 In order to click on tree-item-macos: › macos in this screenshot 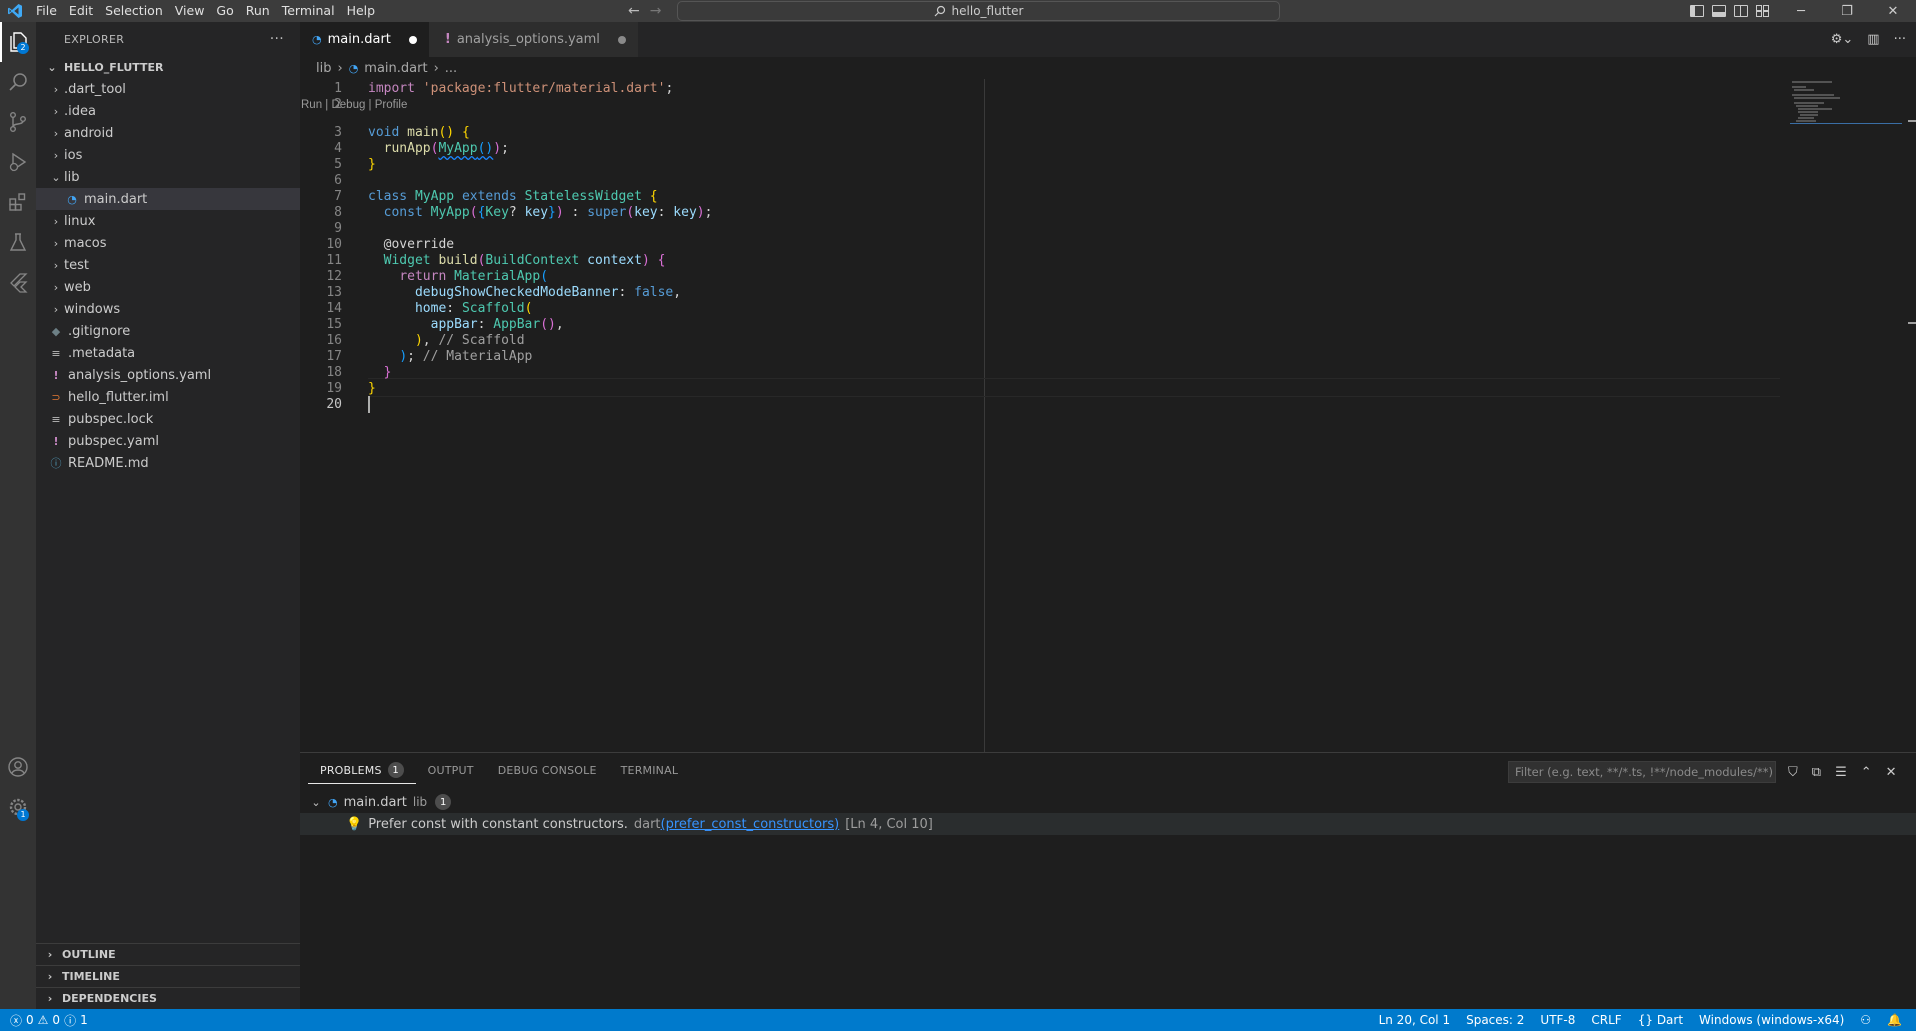, I will do `click(168, 243)`.